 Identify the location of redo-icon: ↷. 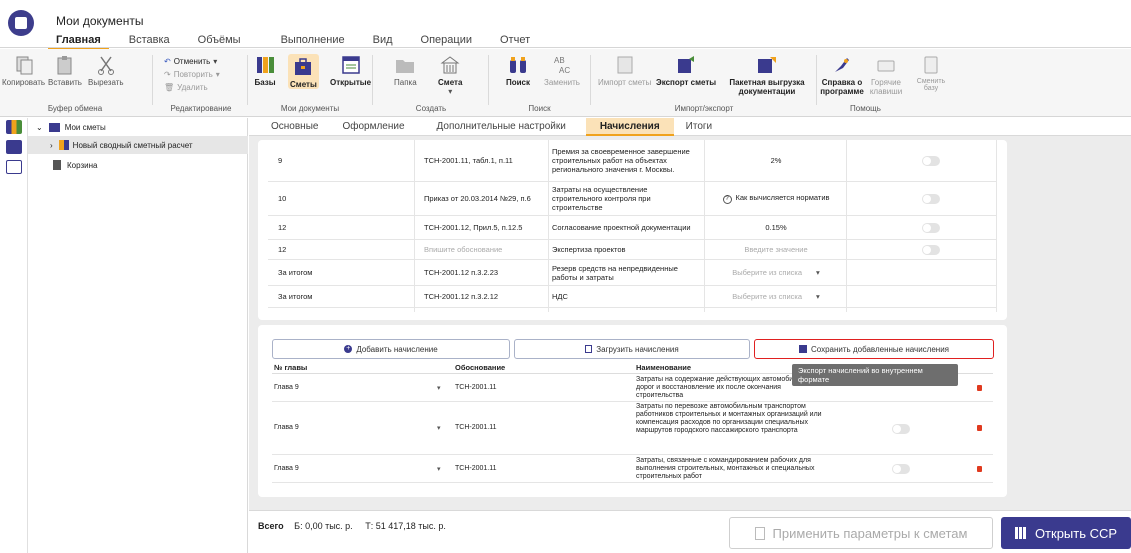
(167, 74).